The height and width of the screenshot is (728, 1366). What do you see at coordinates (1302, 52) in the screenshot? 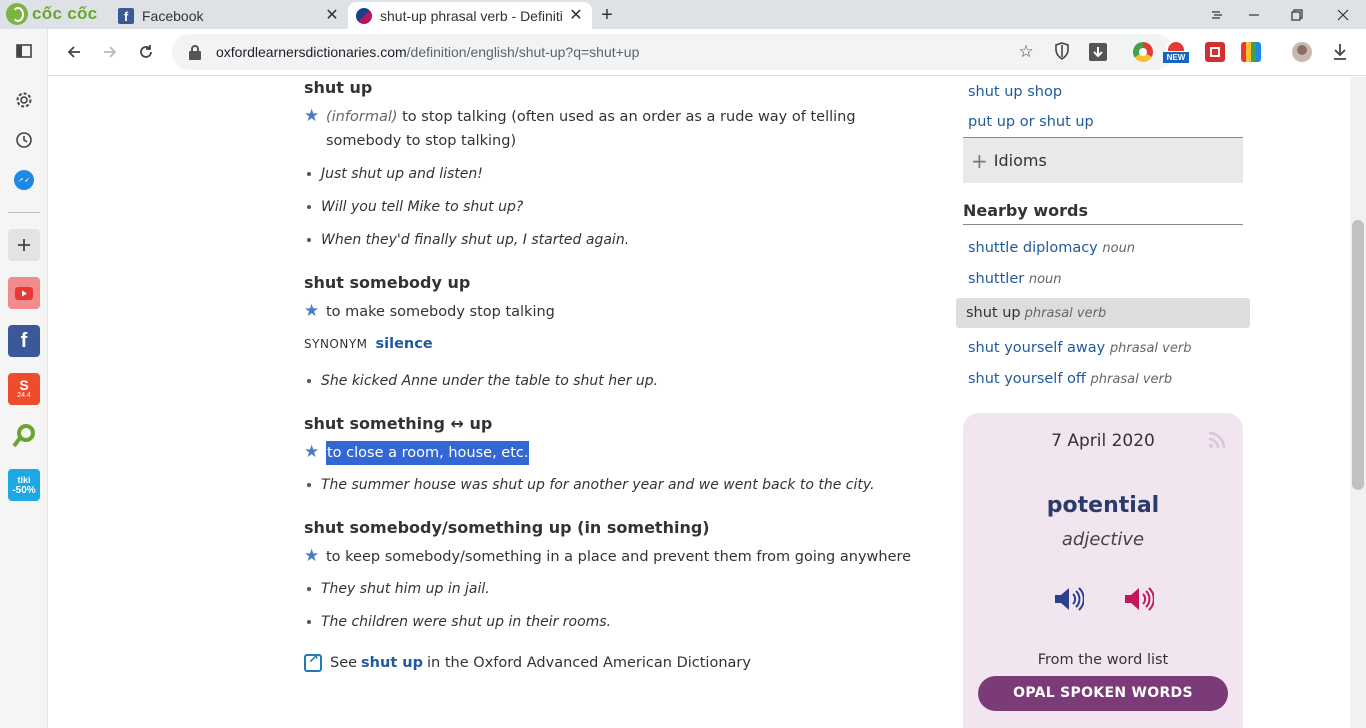
I see `avatar` at bounding box center [1302, 52].